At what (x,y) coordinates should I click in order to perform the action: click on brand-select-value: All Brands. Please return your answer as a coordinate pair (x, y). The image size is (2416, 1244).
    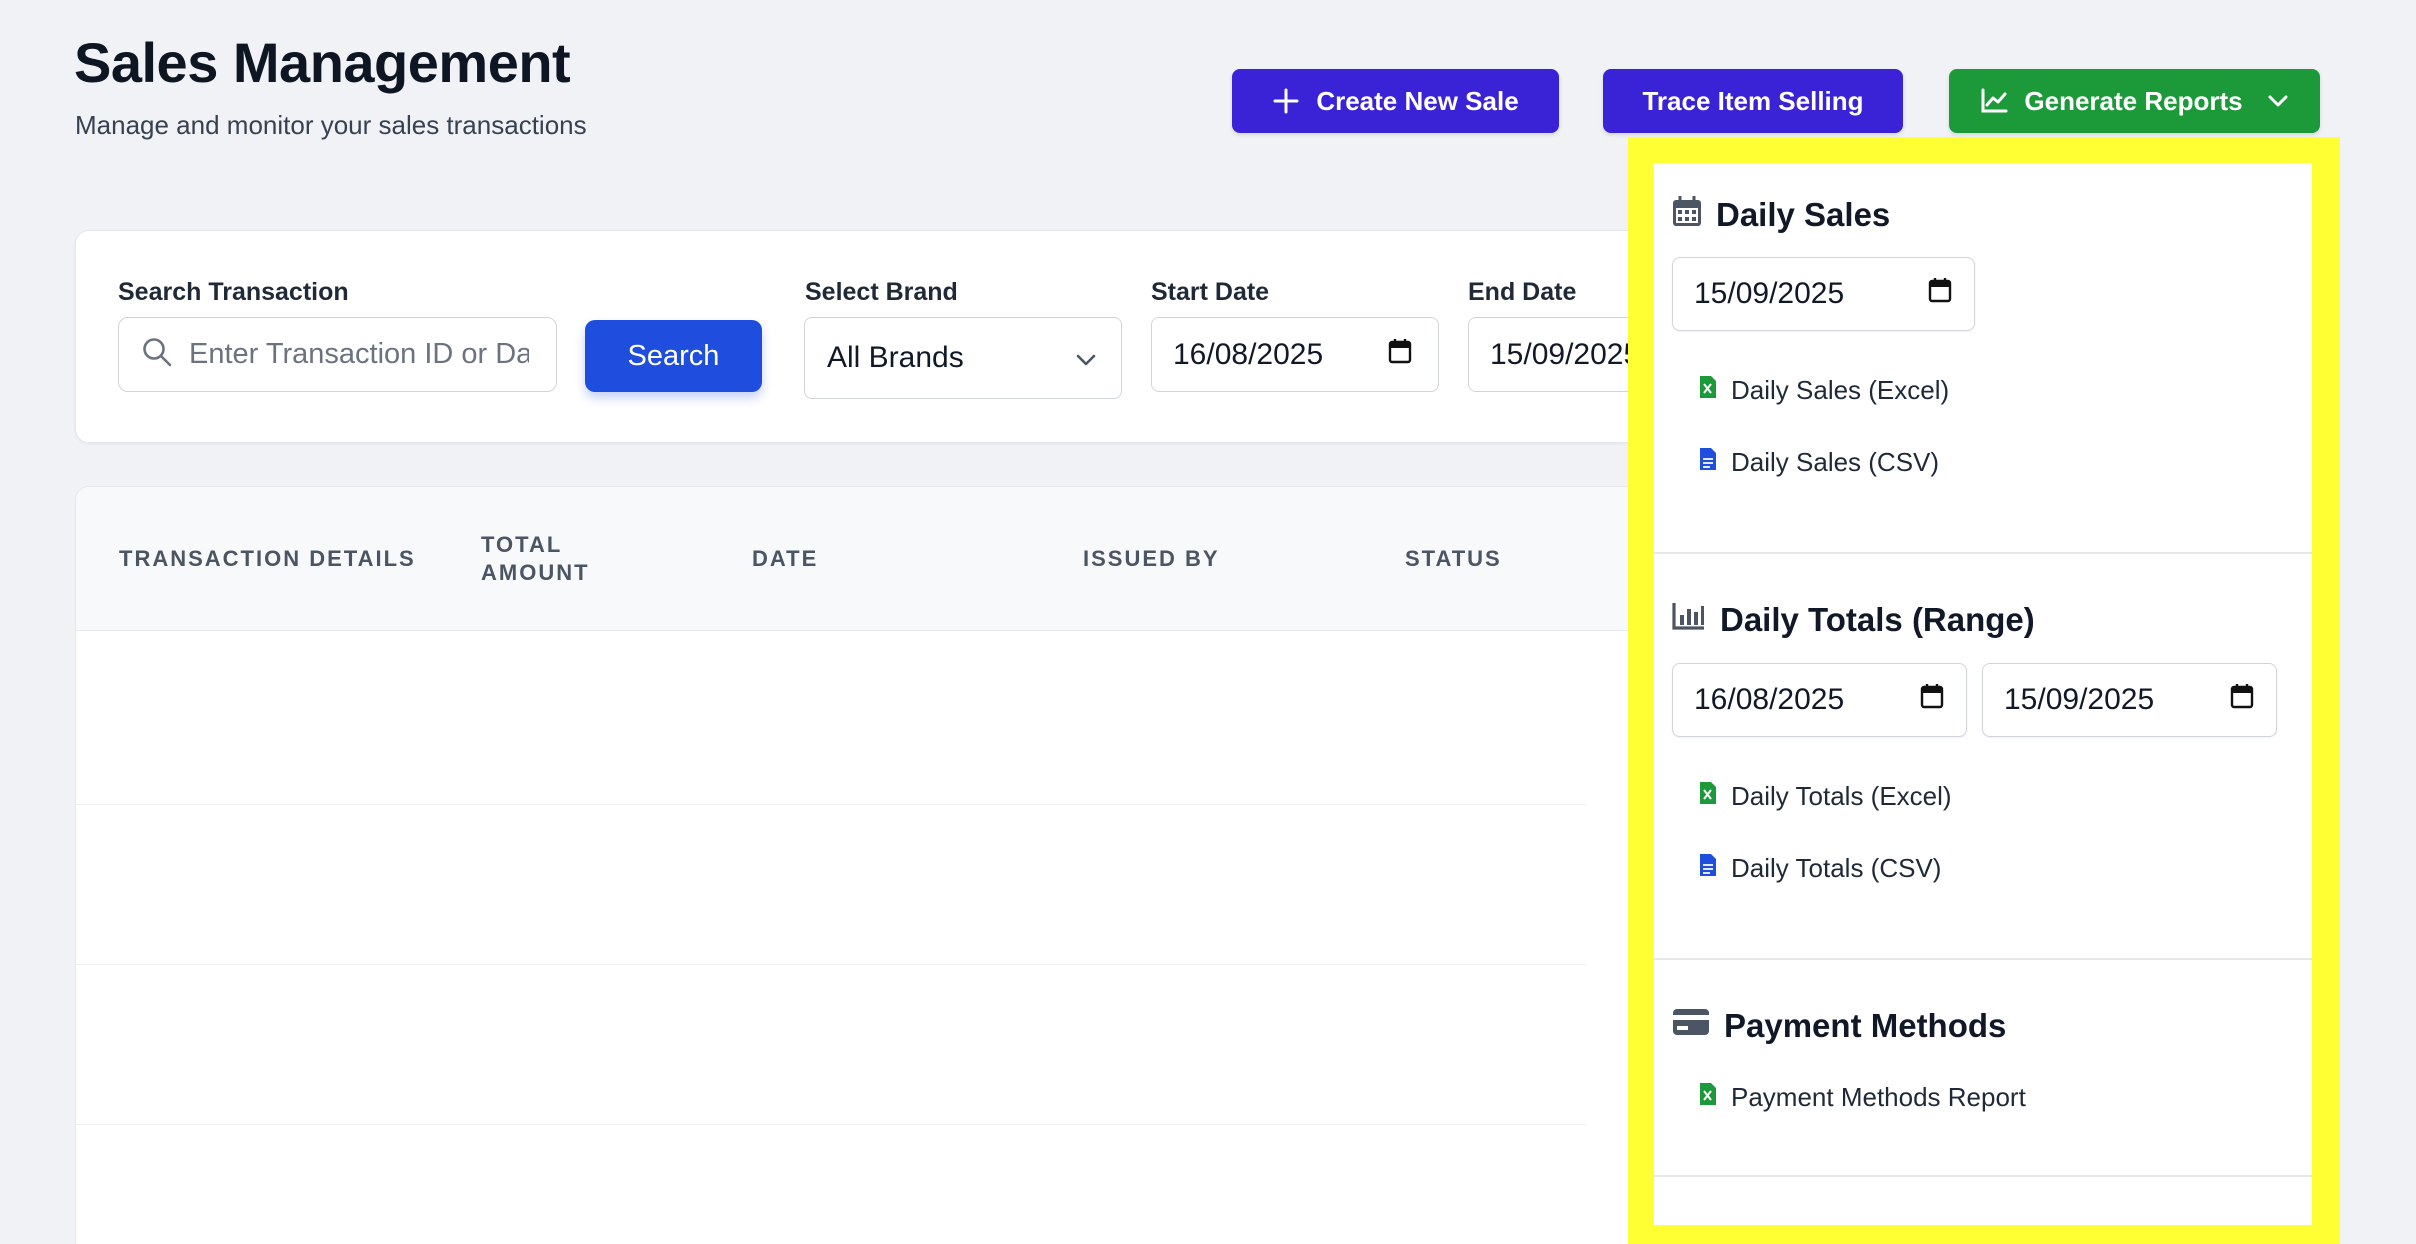
    Looking at the image, I should click on (895, 357).